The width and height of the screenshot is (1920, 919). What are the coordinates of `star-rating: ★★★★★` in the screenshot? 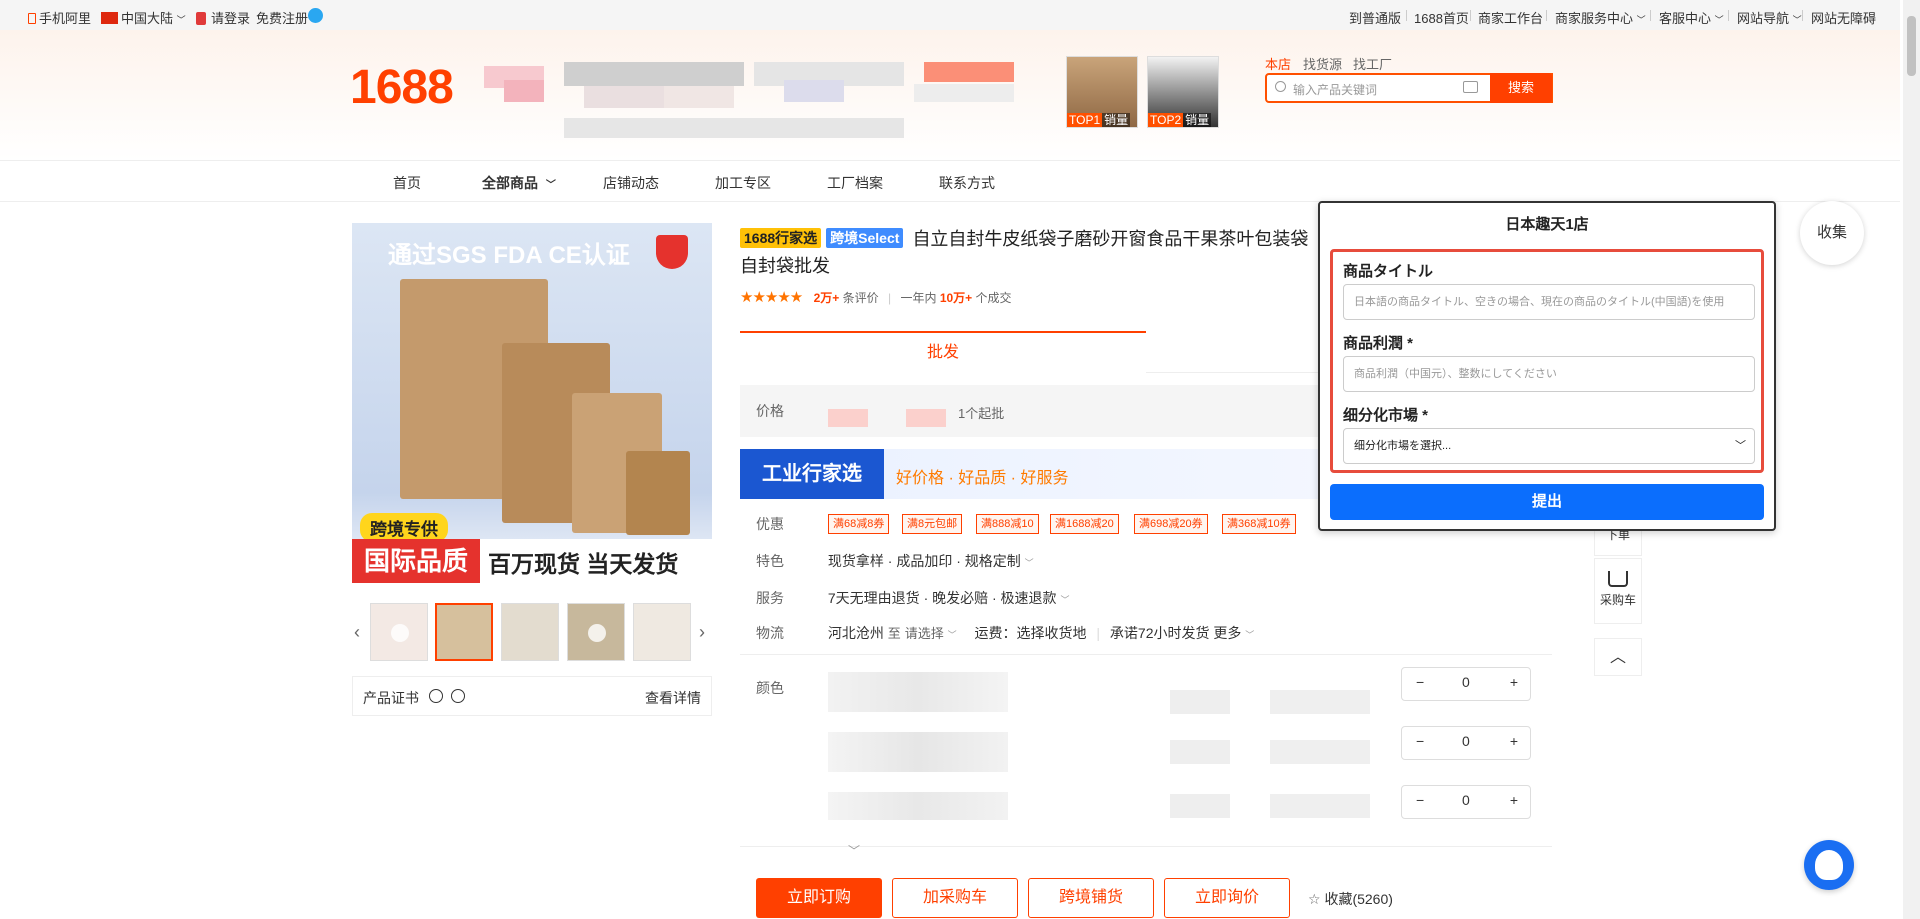 It's located at (771, 297).